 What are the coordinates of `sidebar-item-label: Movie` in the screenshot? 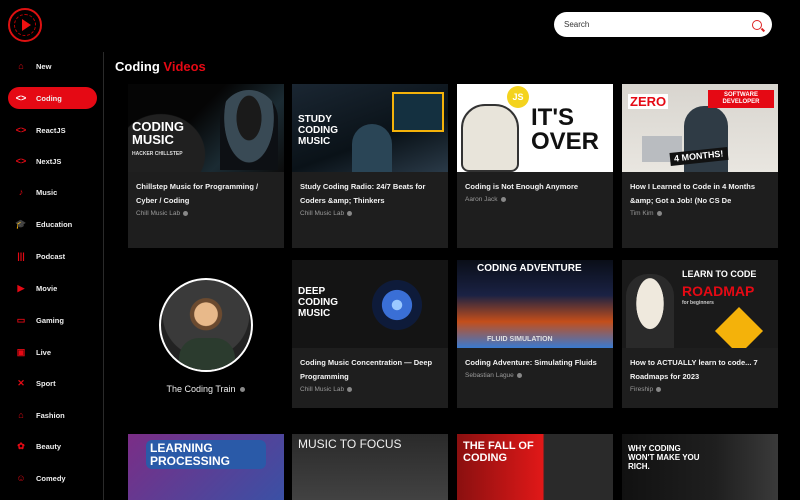 It's located at (47, 288).